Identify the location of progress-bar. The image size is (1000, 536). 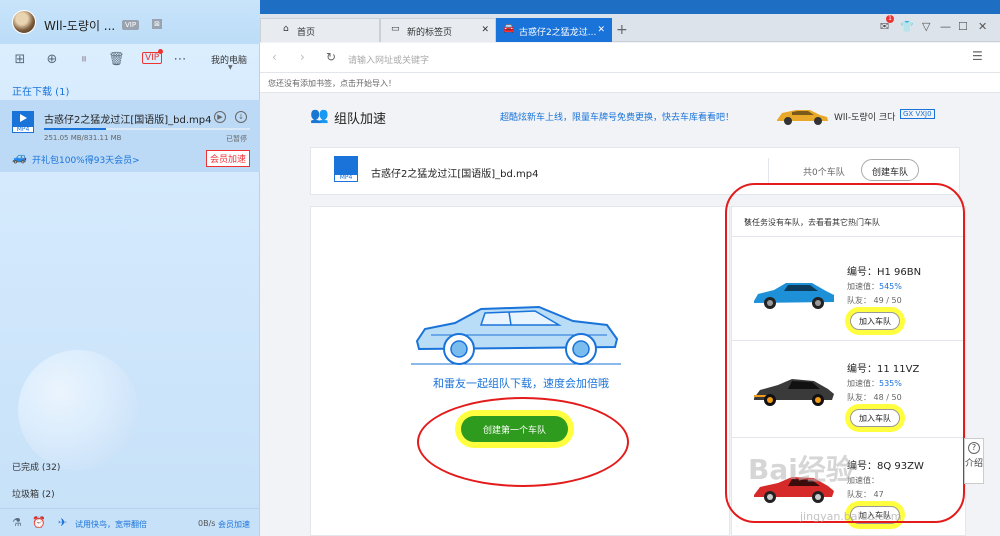
(147, 129).